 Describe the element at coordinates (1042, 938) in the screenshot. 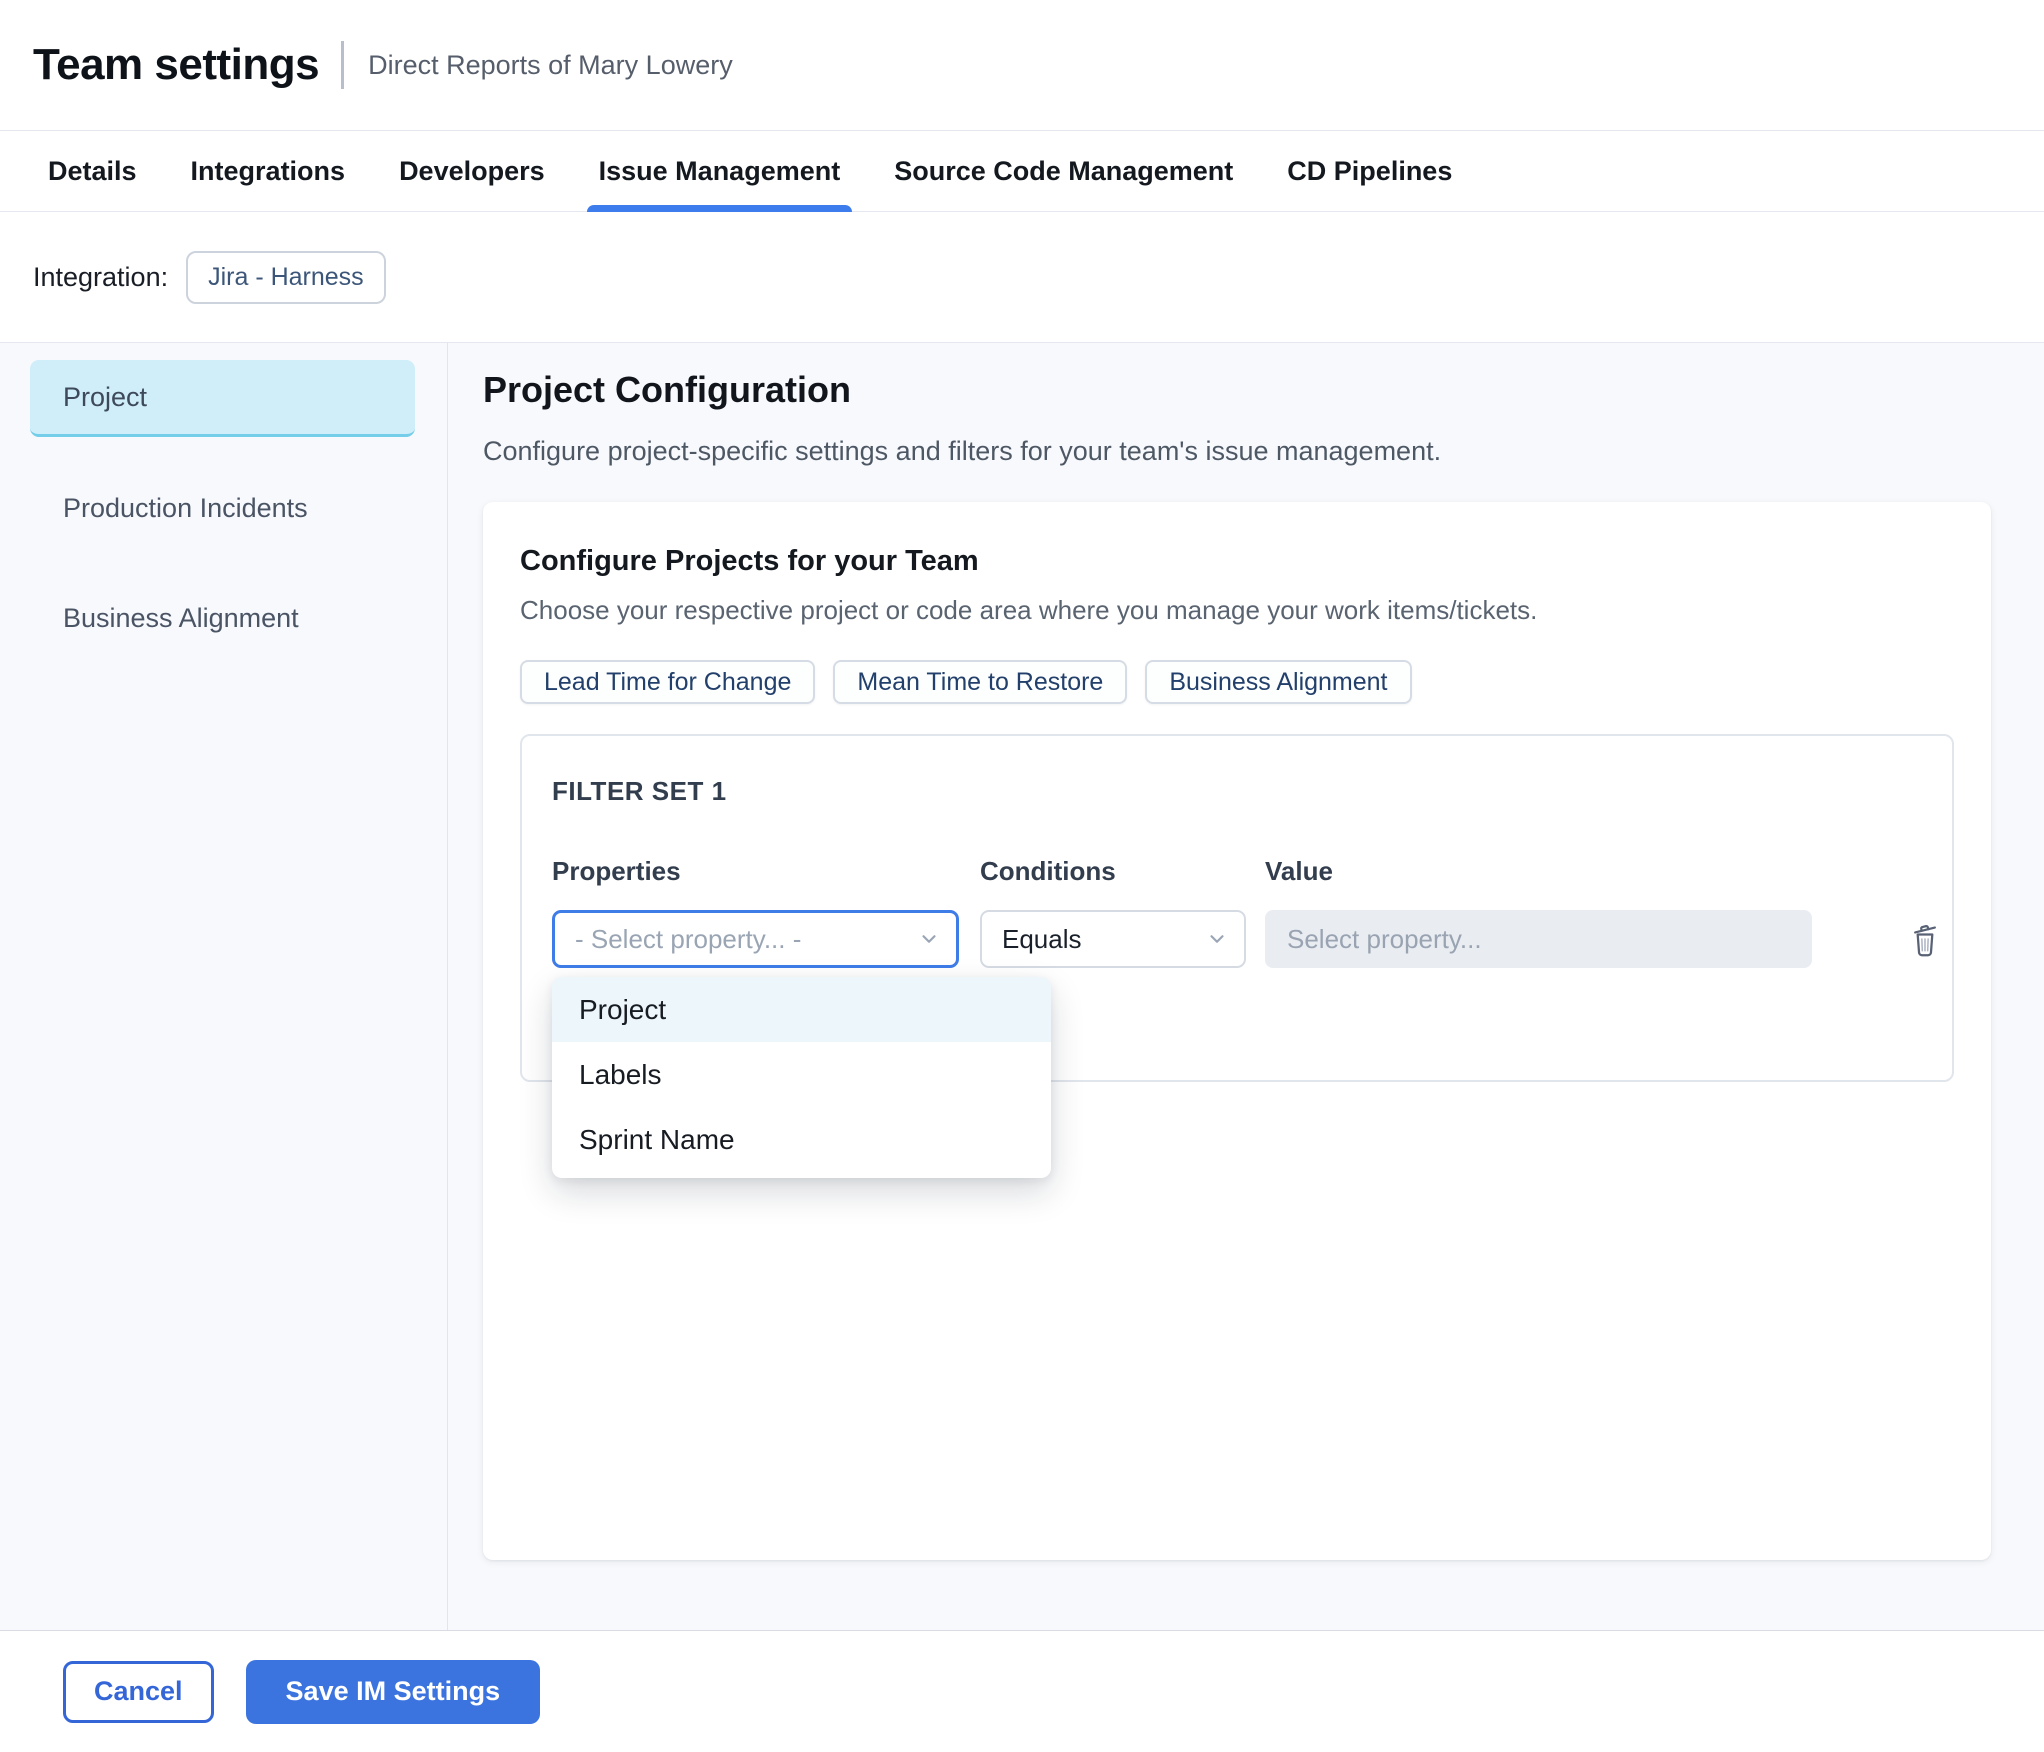

I see `condition-select-value: Equals` at that location.